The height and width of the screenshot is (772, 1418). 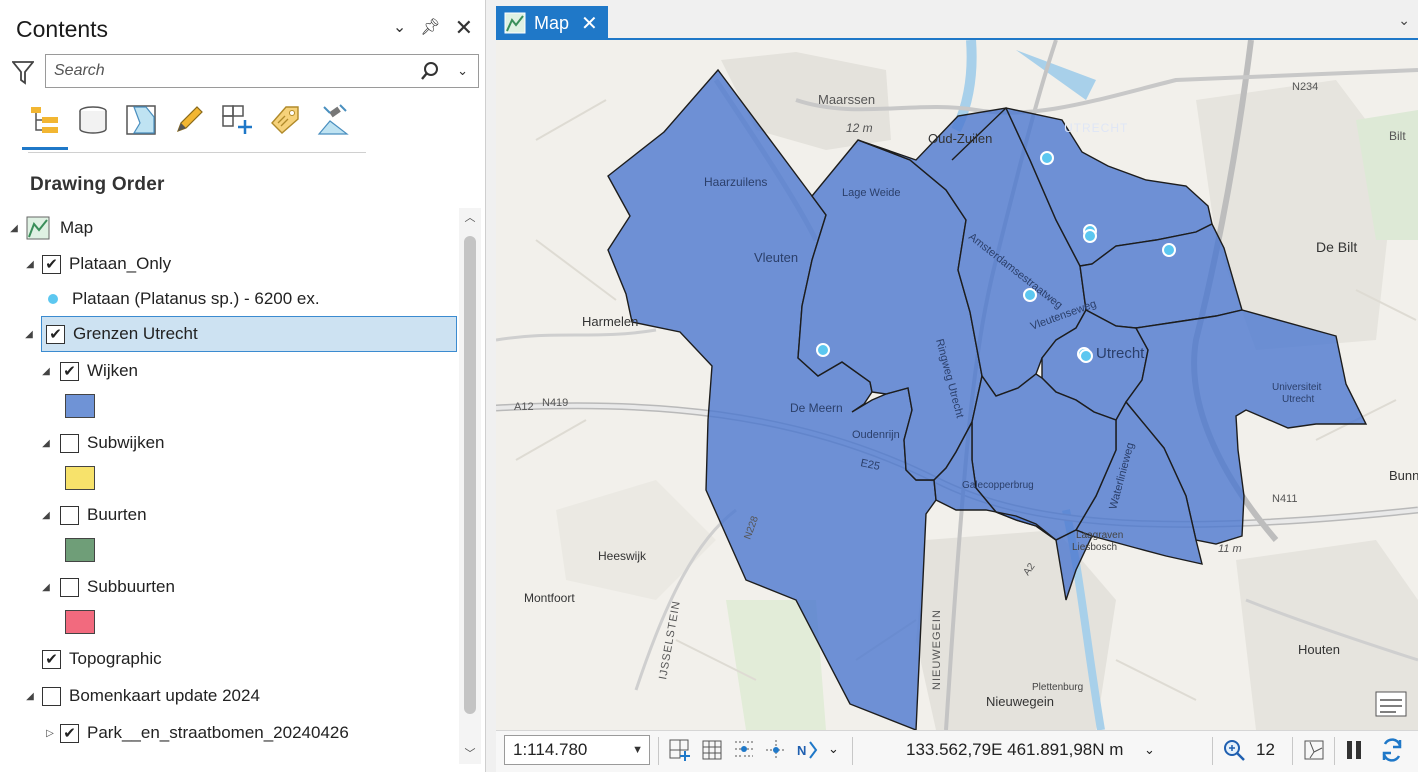 What do you see at coordinates (249, 334) in the screenshot?
I see `tree-node-grenzen-utrecht: ✔ Grenzen Utrecht` at bounding box center [249, 334].